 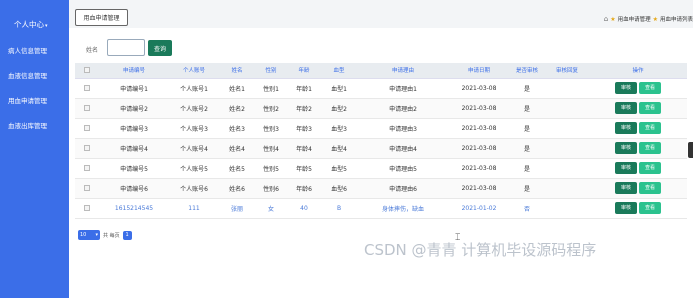 What do you see at coordinates (83, 235) in the screenshot?
I see `page-size-value: 10` at bounding box center [83, 235].